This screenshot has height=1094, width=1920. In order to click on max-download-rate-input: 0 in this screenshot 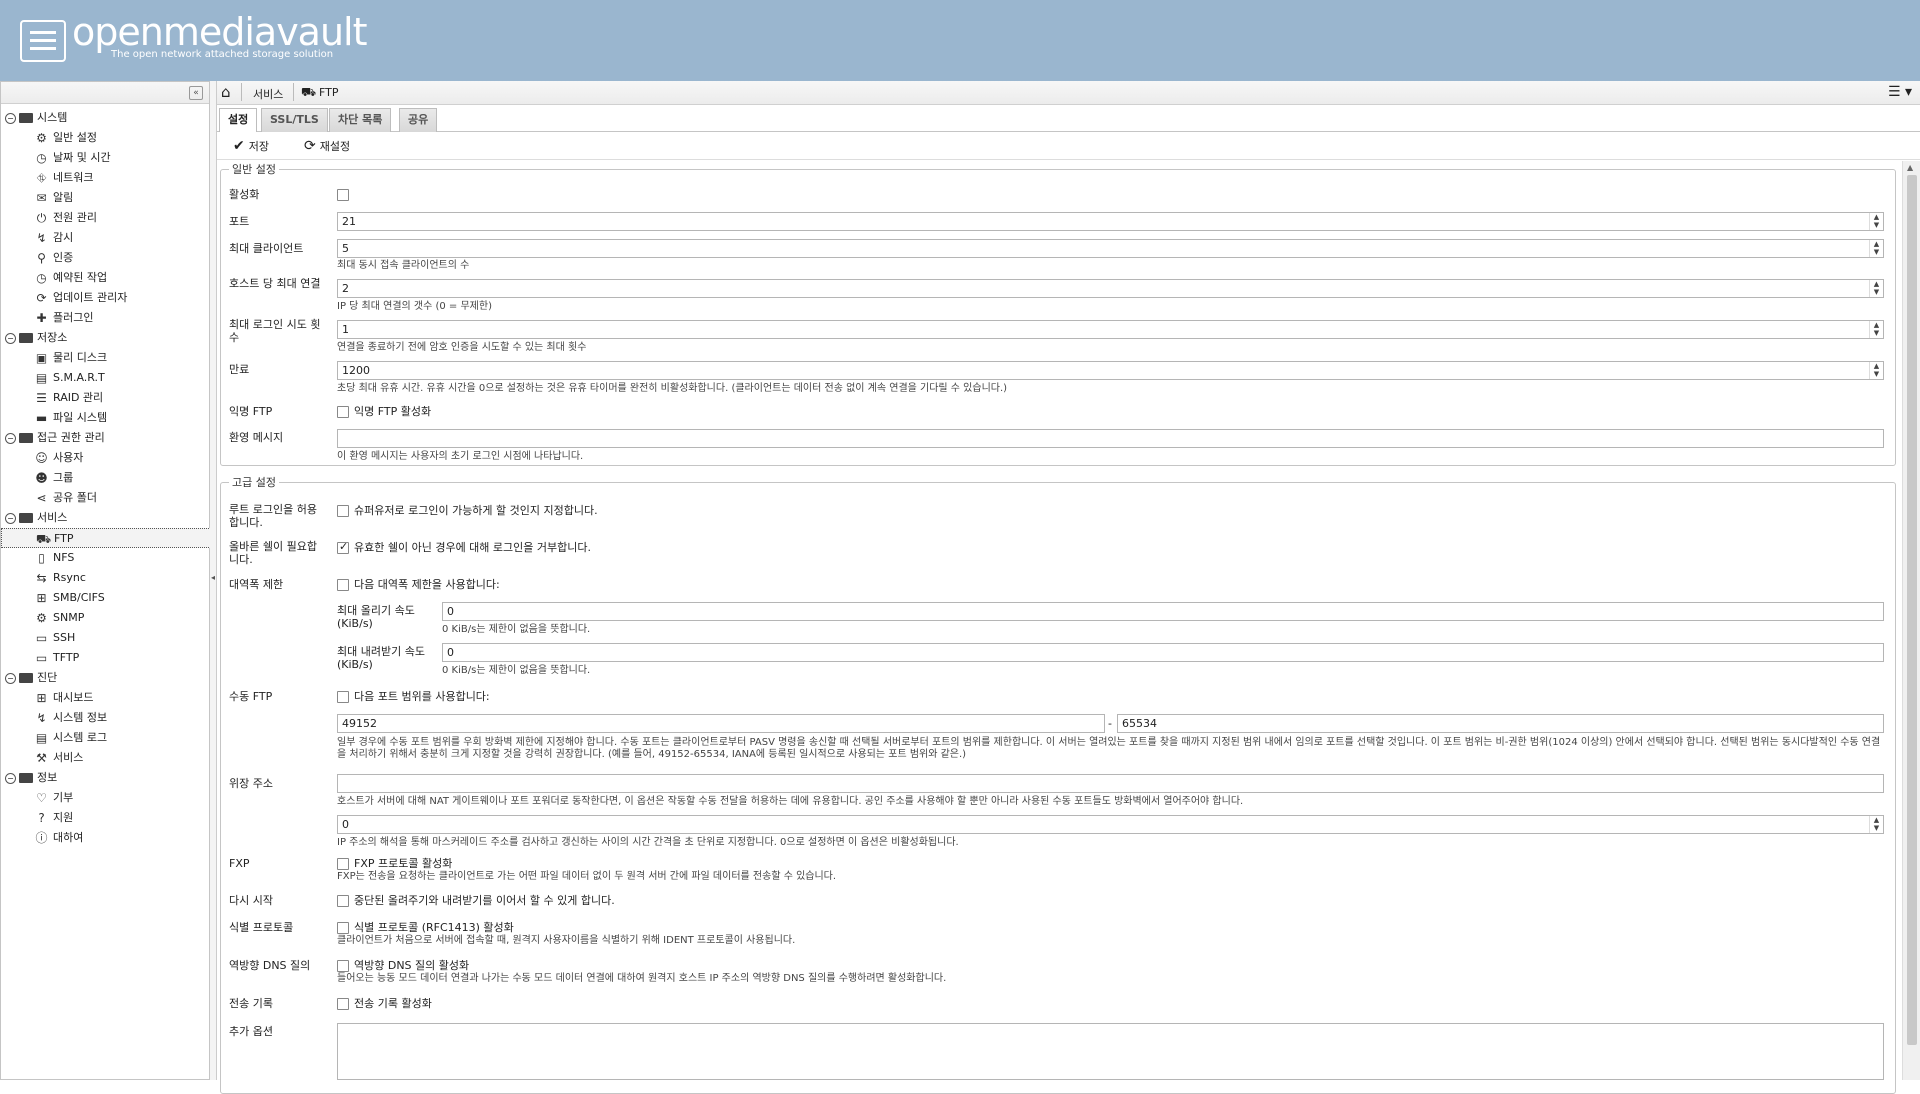, I will do `click(1163, 652)`.